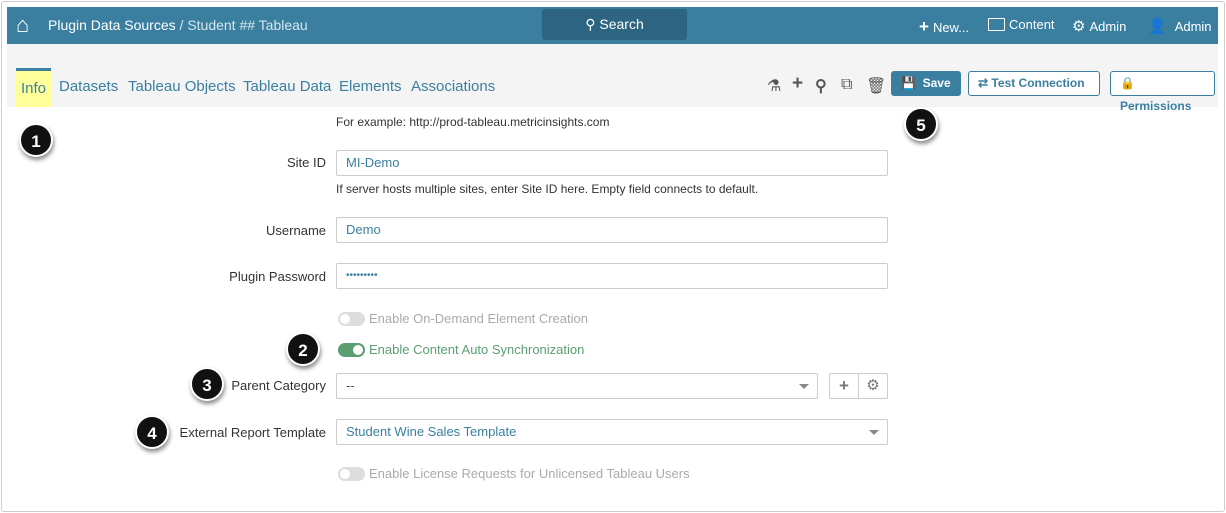  Describe the element at coordinates (207, 384) in the screenshot. I see `callout-badge-3: 3` at that location.